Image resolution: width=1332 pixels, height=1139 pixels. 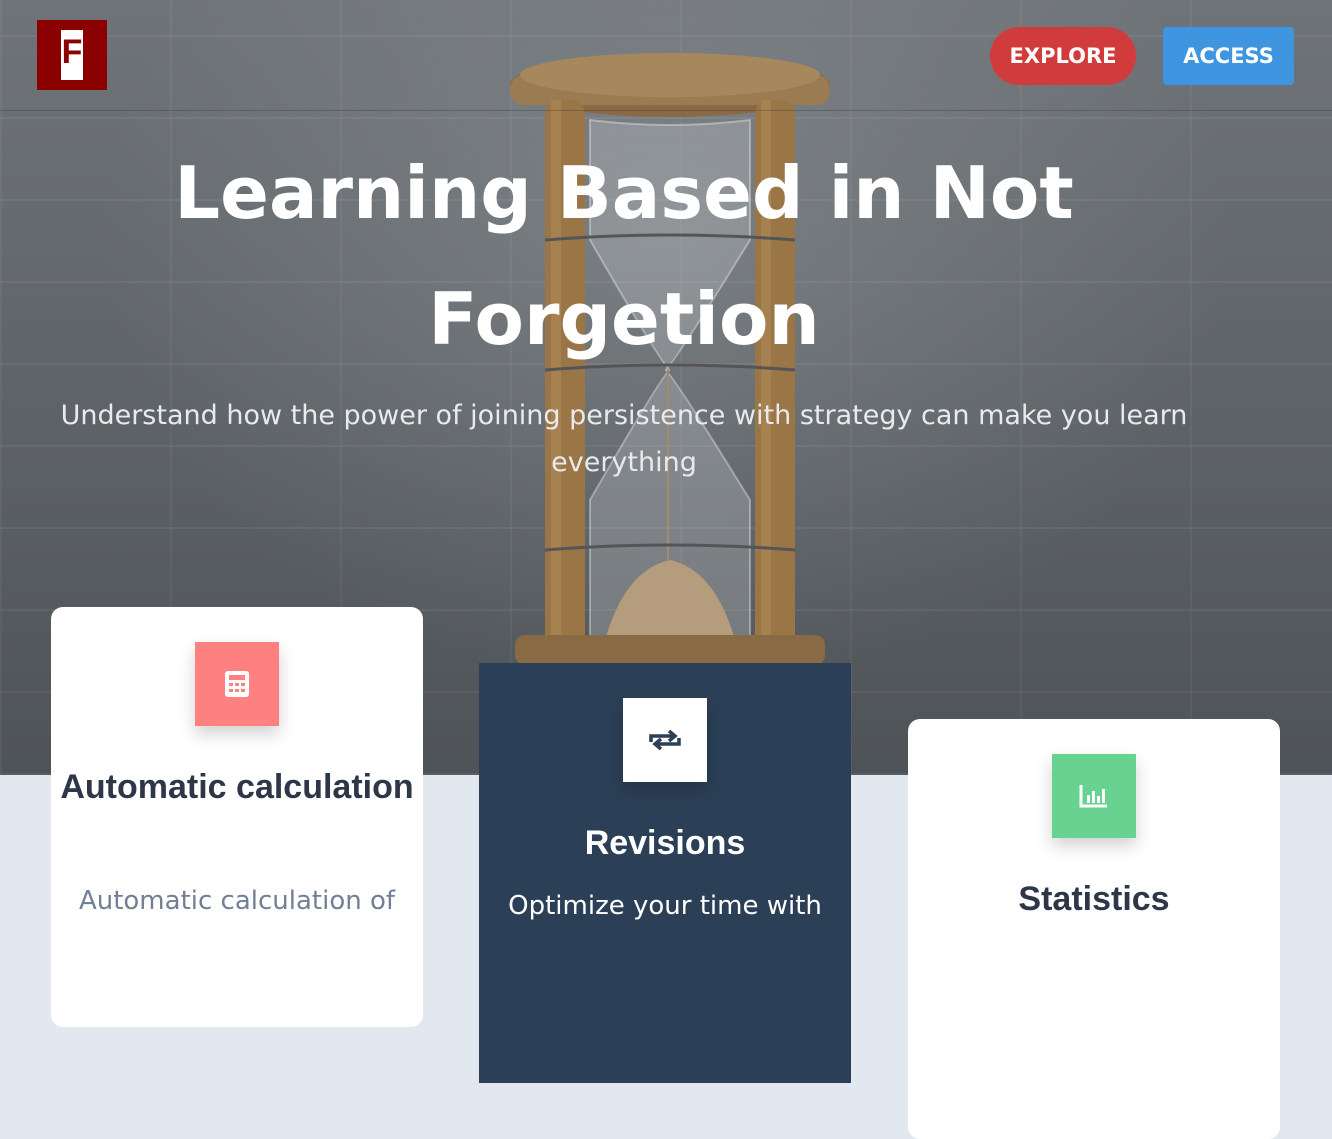 I want to click on feature-text: Automatic calculation of, so click(x=237, y=901).